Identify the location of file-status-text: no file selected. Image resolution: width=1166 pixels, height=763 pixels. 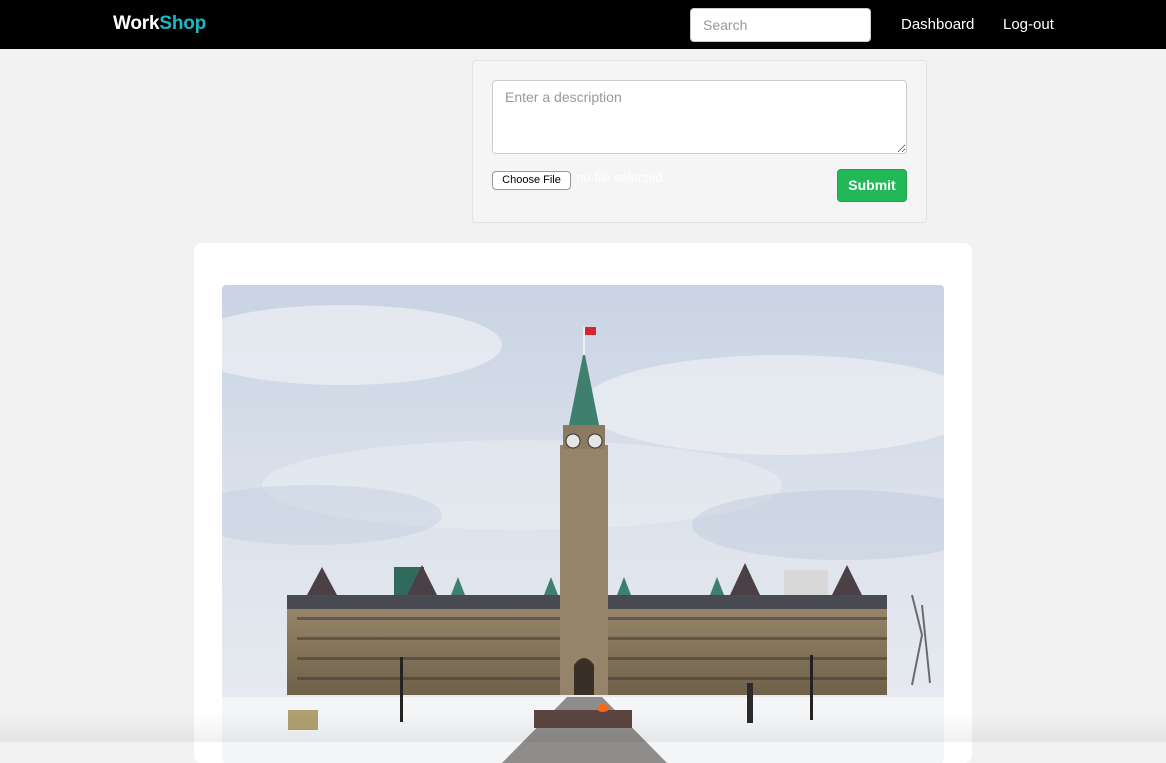
(619, 177).